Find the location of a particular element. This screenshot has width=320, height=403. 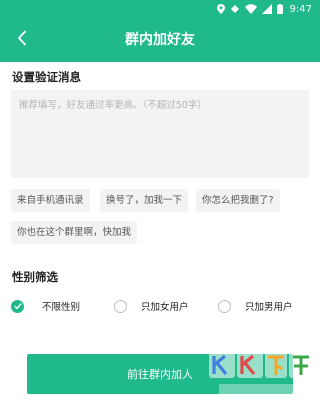

quick-reply-chip: 你也在这个群里啊，快加我 is located at coordinates (74, 232).